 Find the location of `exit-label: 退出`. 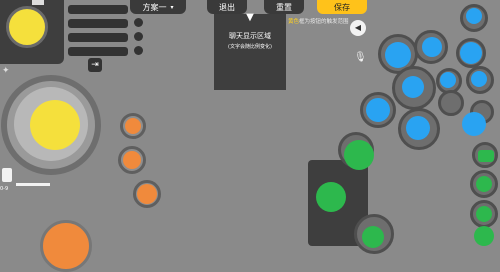

exit-label: 退出 is located at coordinates (227, 7).